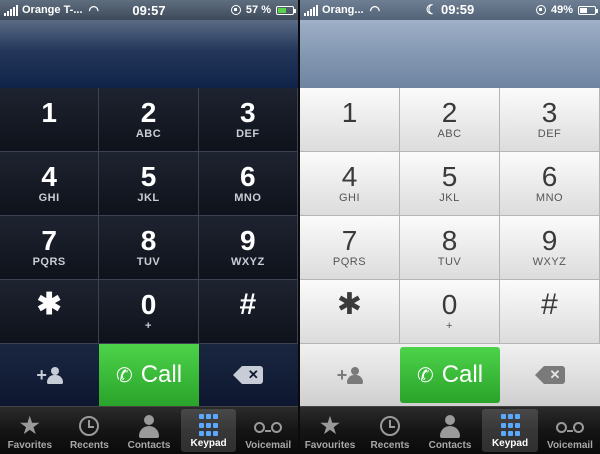  I want to click on tab-favorites: ★ Favorites, so click(30, 430).